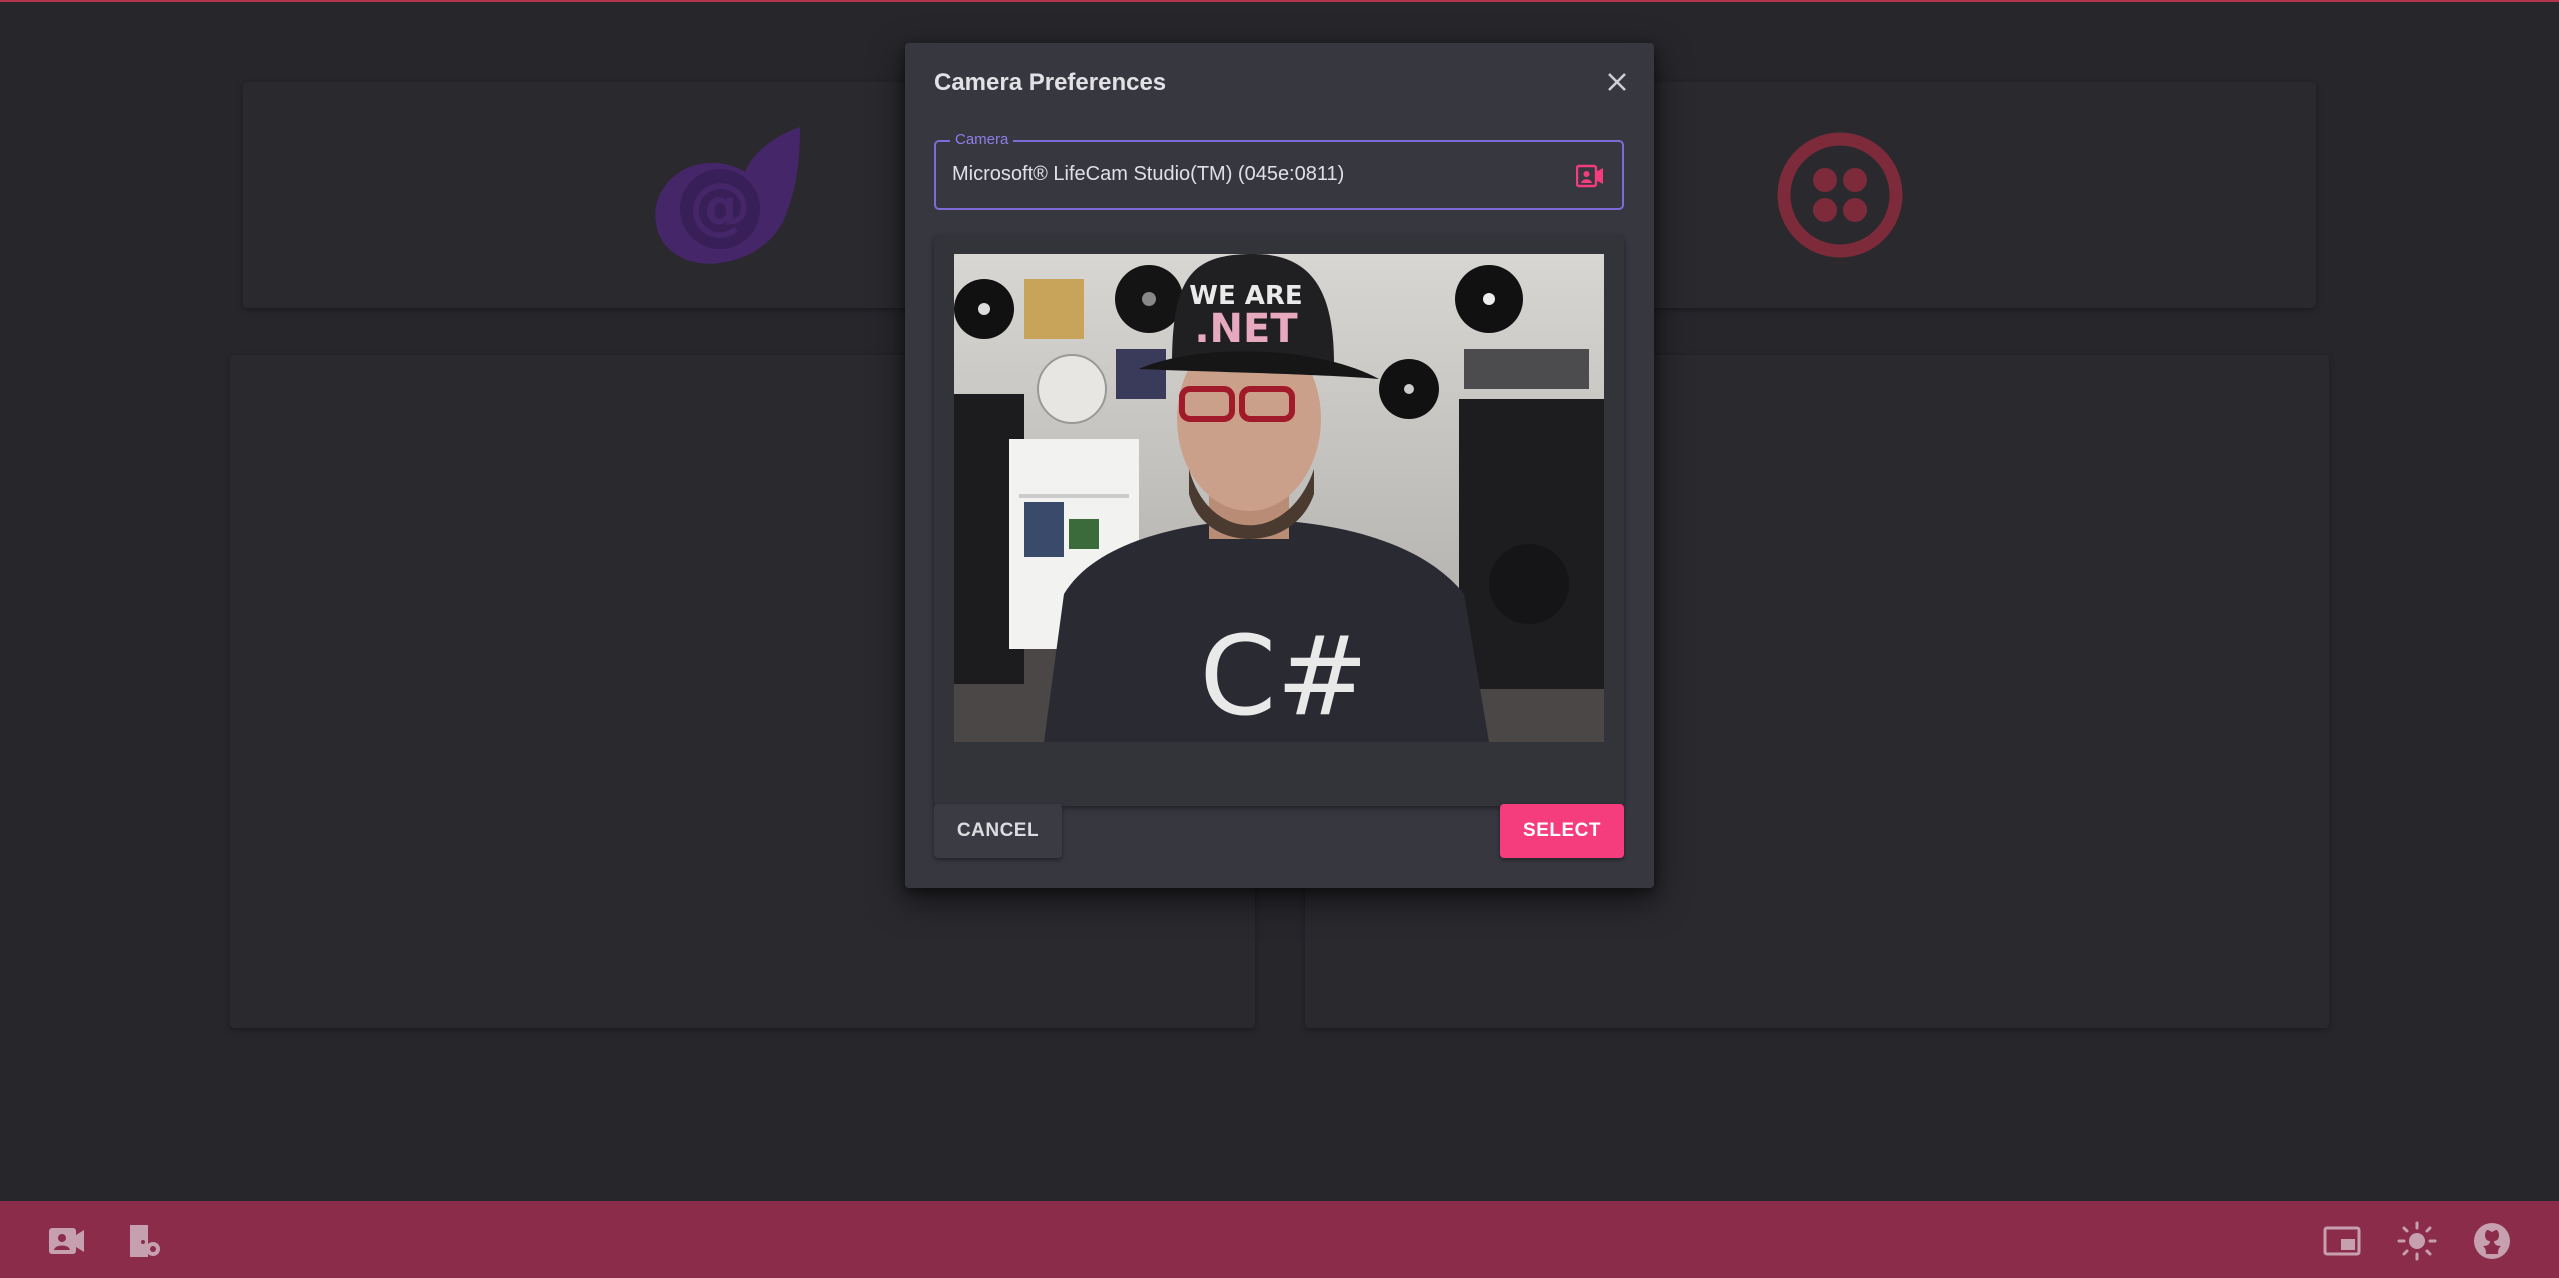 The image size is (2559, 1278). I want to click on picture-in-picture-icon, so click(2342, 1241).